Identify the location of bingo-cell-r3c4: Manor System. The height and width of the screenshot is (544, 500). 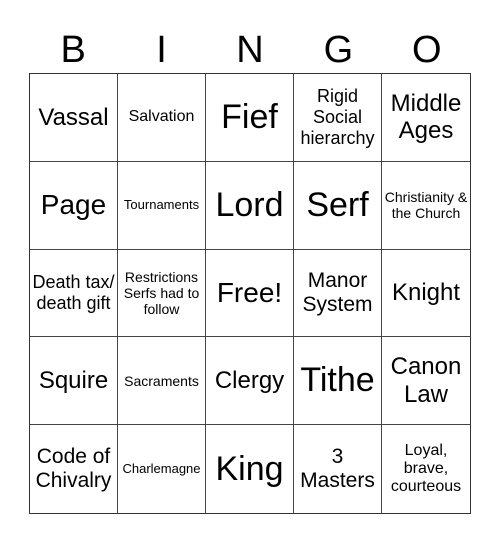
(338, 293).